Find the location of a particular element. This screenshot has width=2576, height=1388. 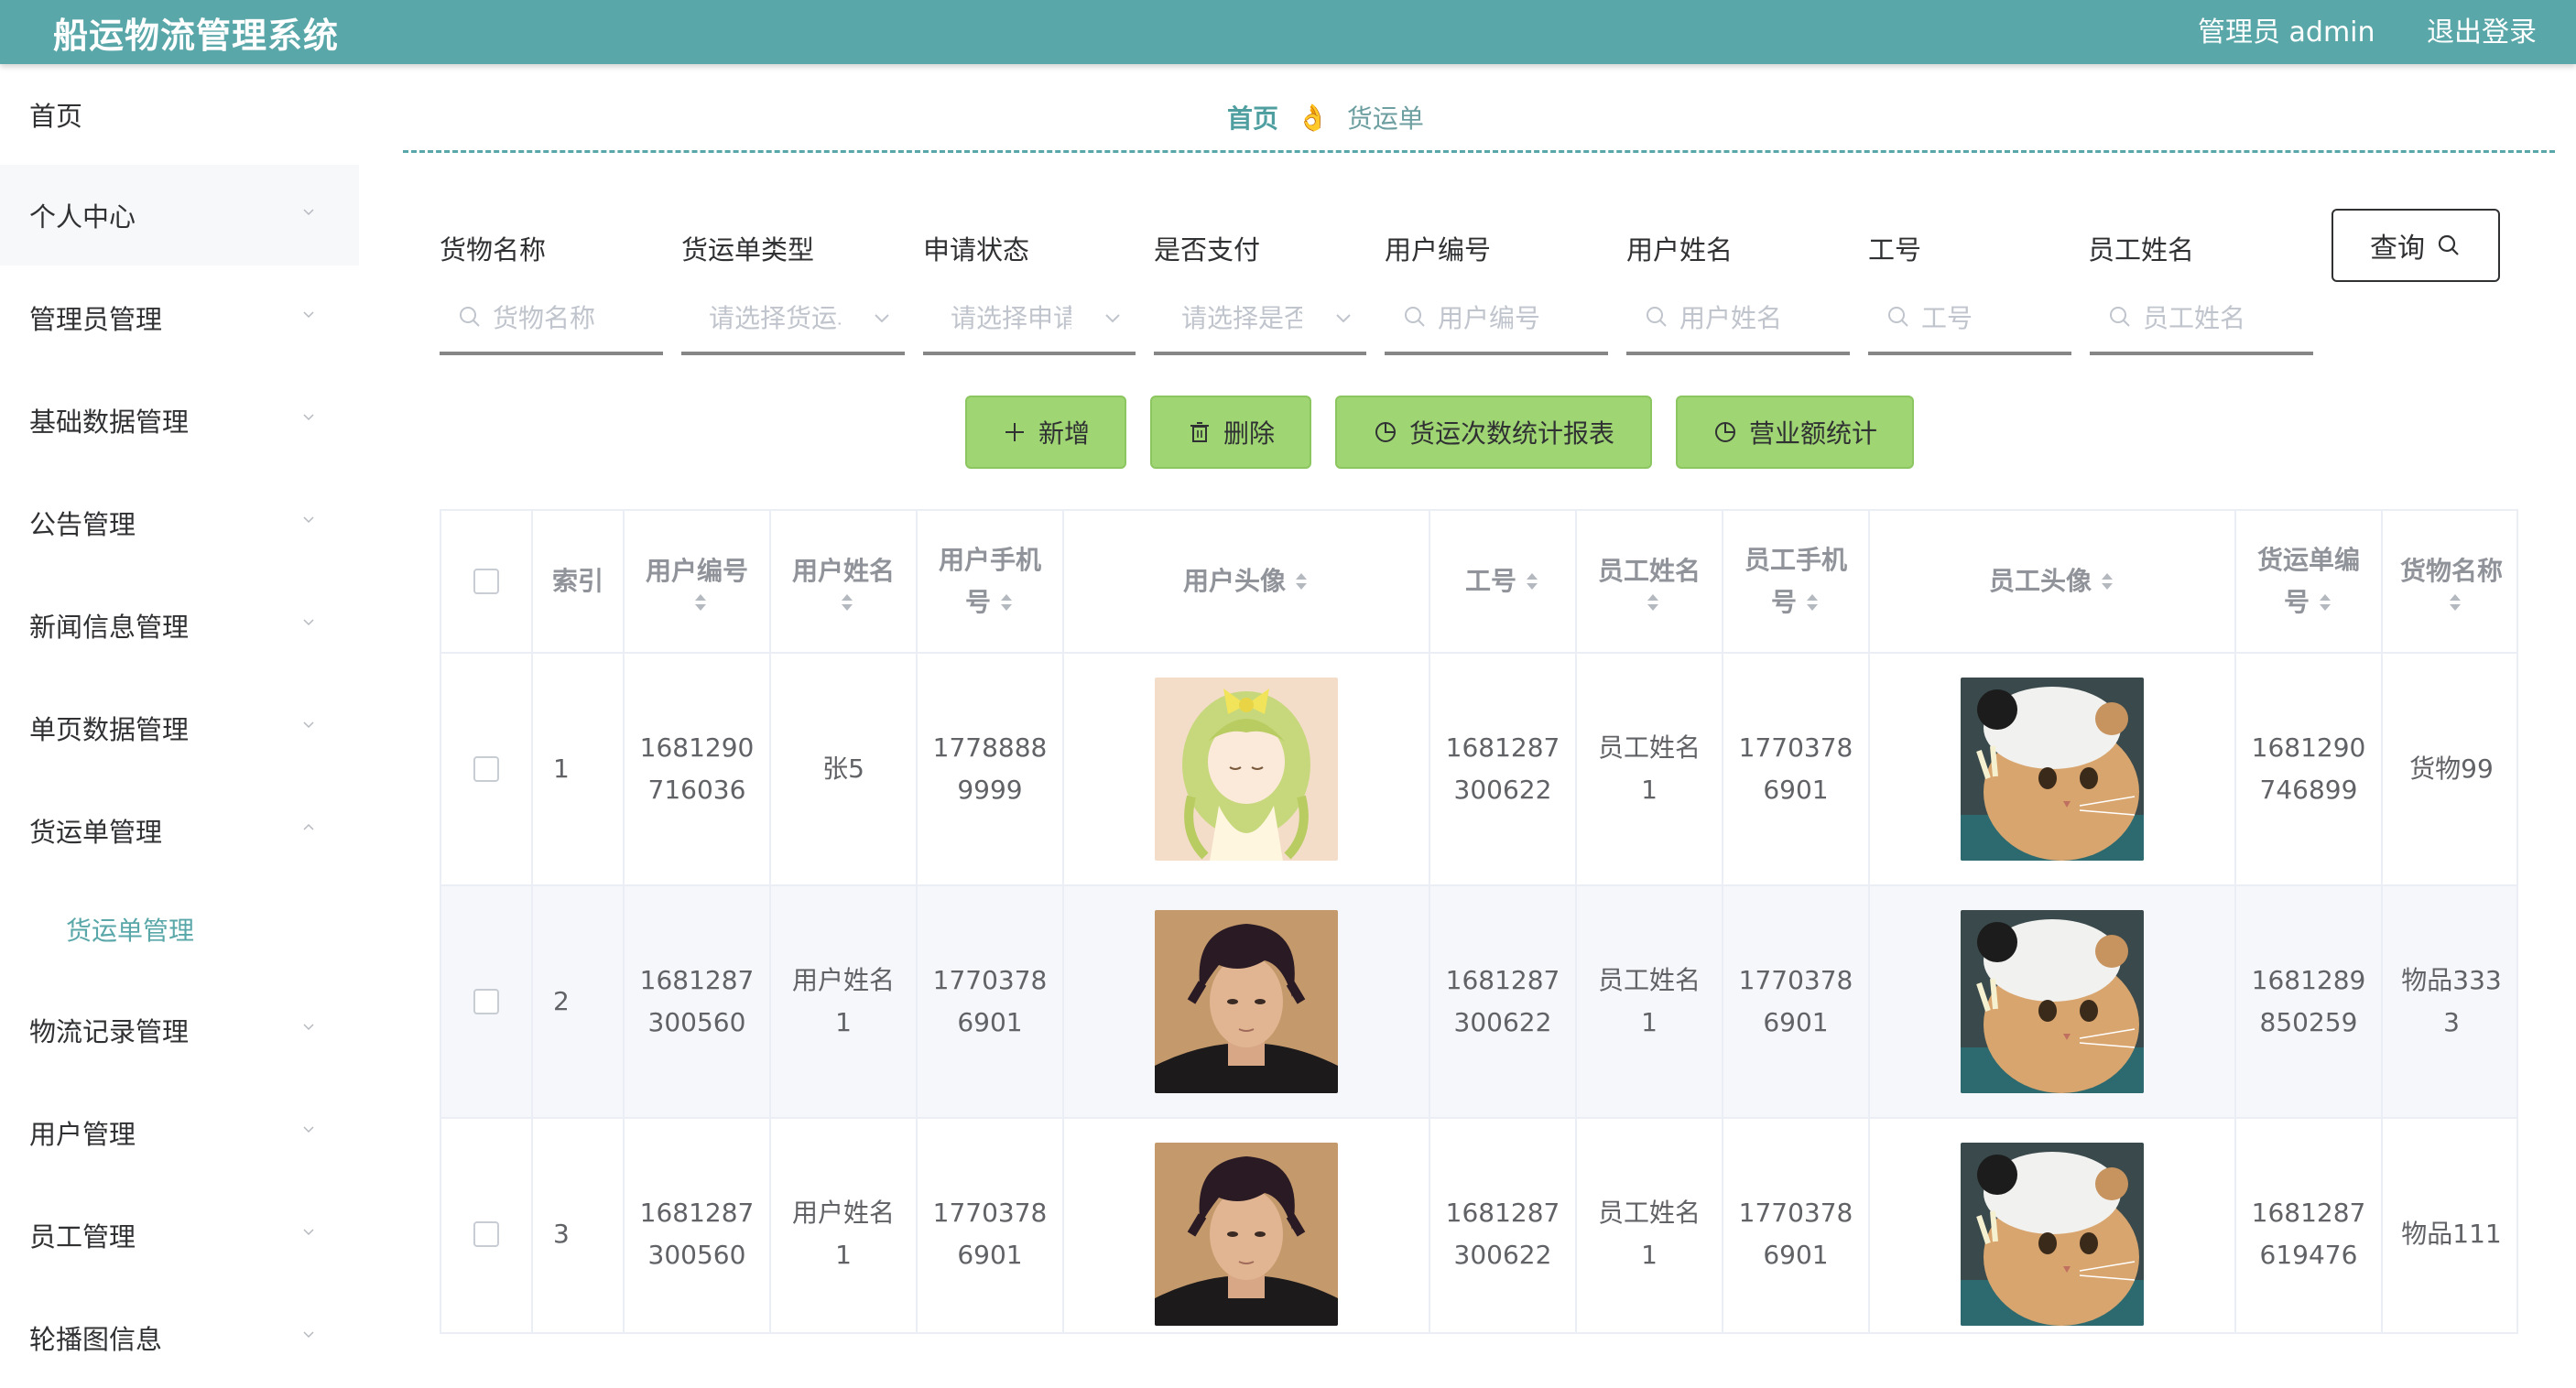

waybill-type-select: 请选择货运单类型 is located at coordinates (793, 319).